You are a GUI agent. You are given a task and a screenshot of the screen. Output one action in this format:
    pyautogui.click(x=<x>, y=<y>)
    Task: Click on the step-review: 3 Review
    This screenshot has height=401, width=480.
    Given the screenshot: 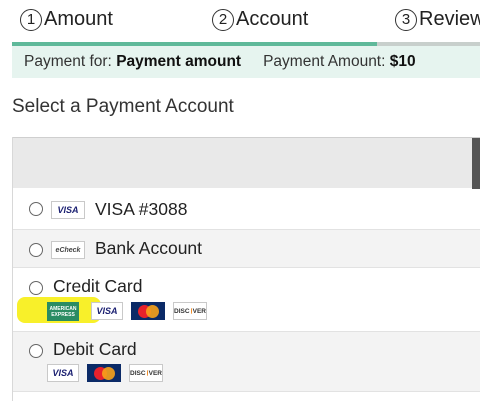 What is the action you would take?
    pyautogui.click(x=437, y=19)
    